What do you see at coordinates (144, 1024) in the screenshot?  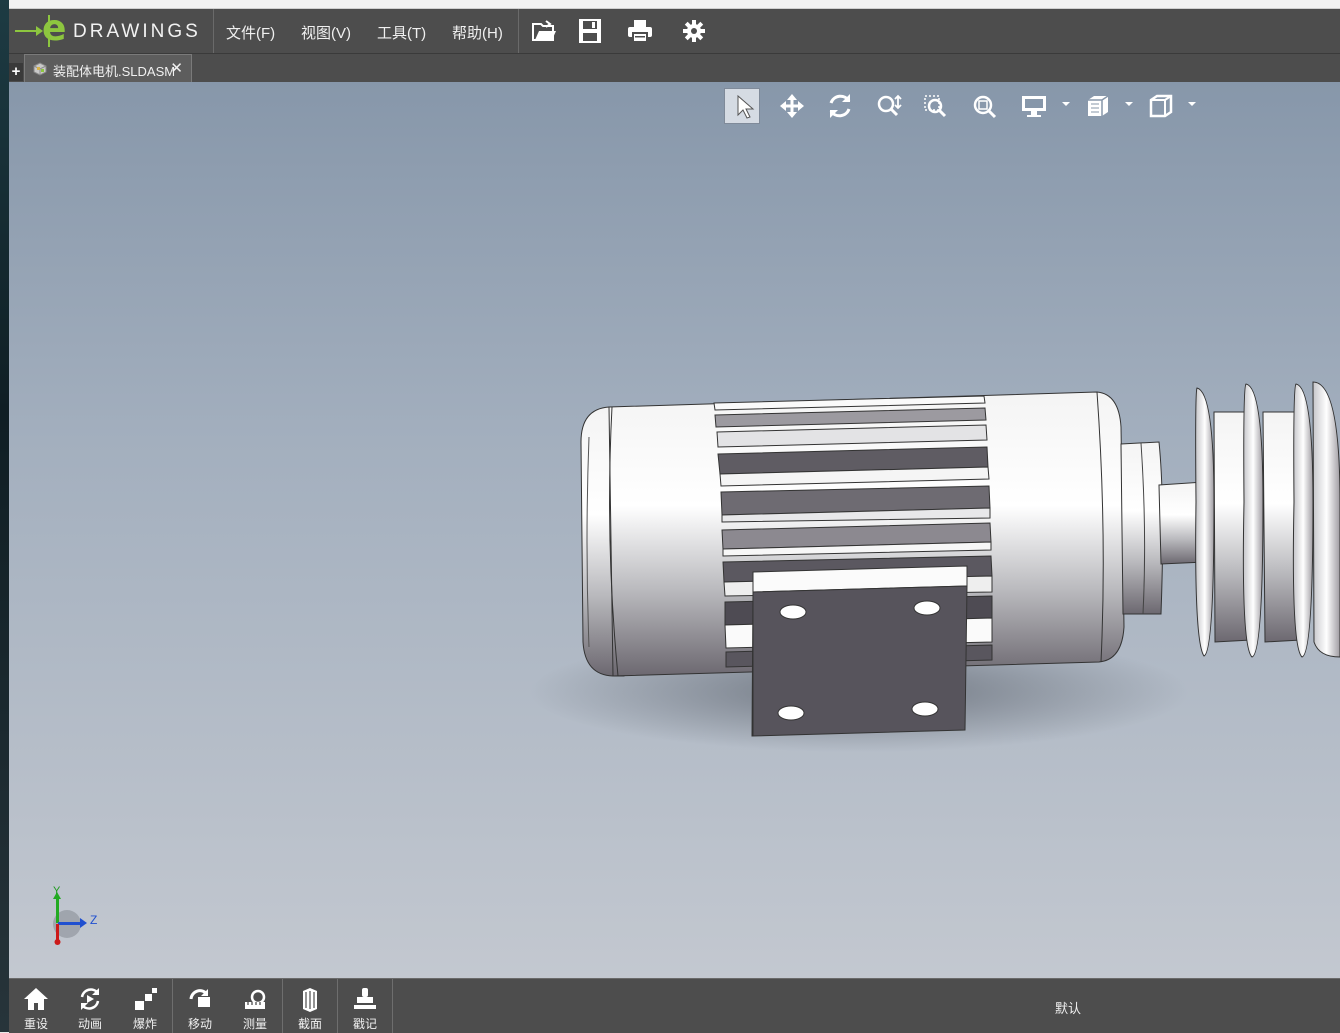 I see `explode-label: 爆炸` at bounding box center [144, 1024].